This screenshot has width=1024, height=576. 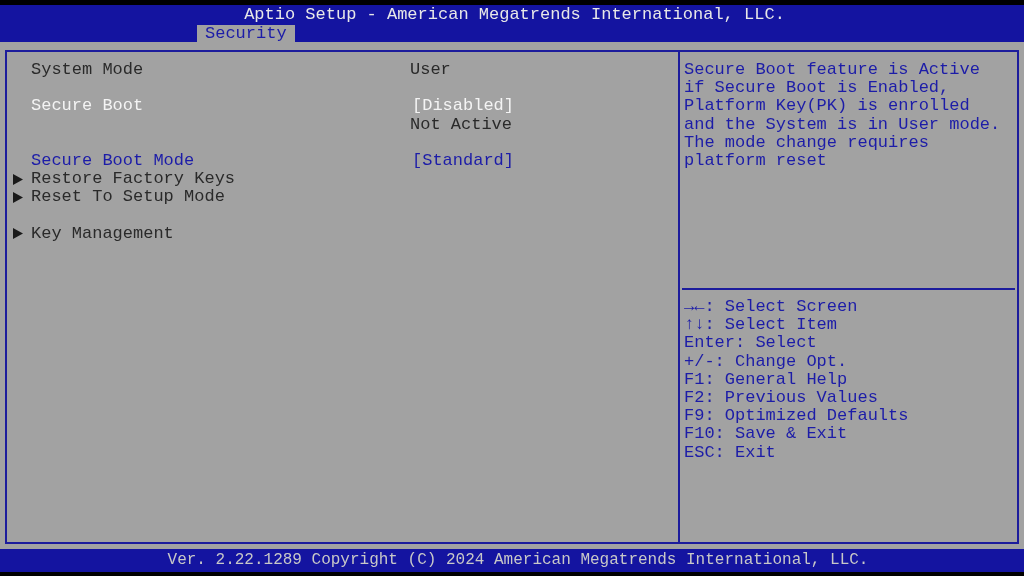 What do you see at coordinates (113, 161) in the screenshot?
I see `menu-item: Secure Boot Mode` at bounding box center [113, 161].